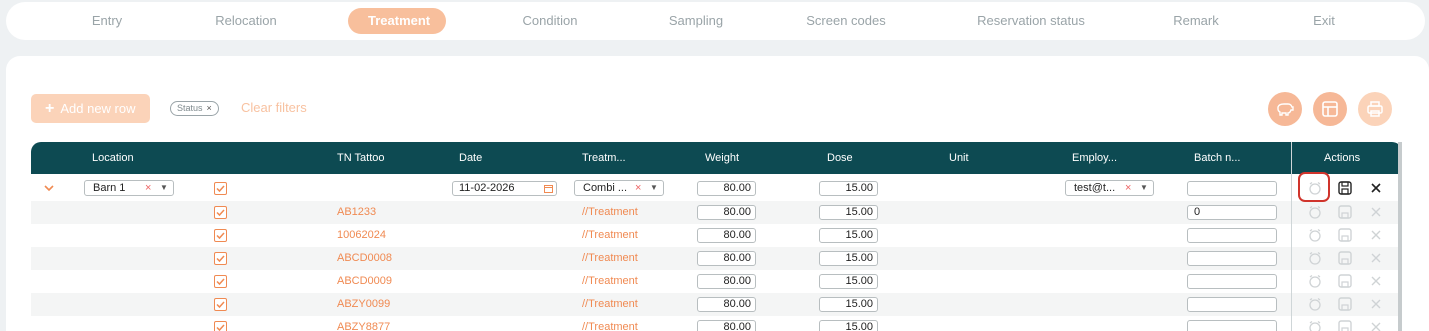 The height and width of the screenshot is (331, 1429). I want to click on tab-exit: Exit, so click(1324, 21).